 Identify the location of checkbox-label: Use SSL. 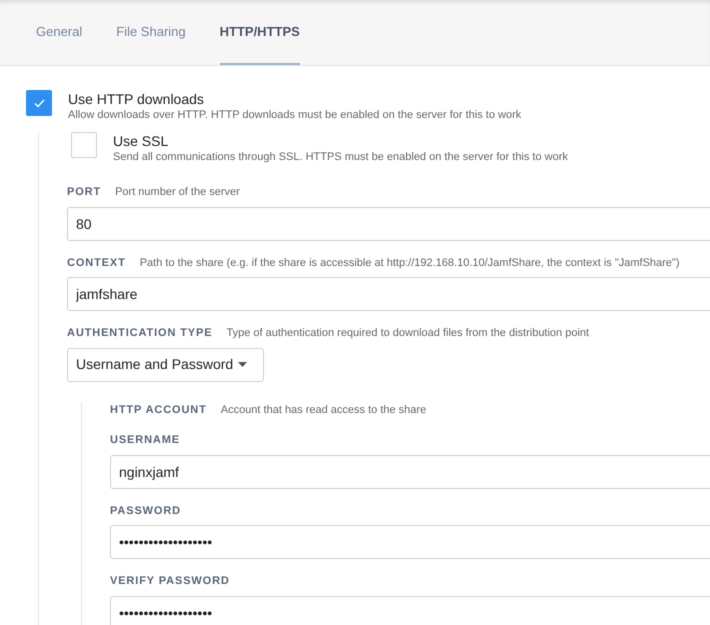
(141, 141).